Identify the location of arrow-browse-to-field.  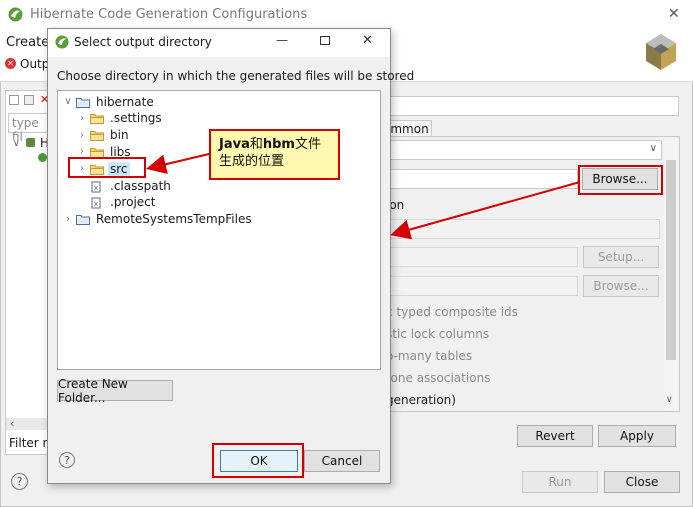
(485, 210).